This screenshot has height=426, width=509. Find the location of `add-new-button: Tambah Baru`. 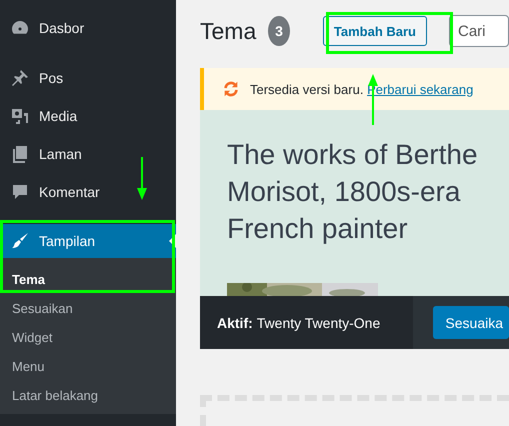

add-new-button: Tambah Baru is located at coordinates (374, 31).